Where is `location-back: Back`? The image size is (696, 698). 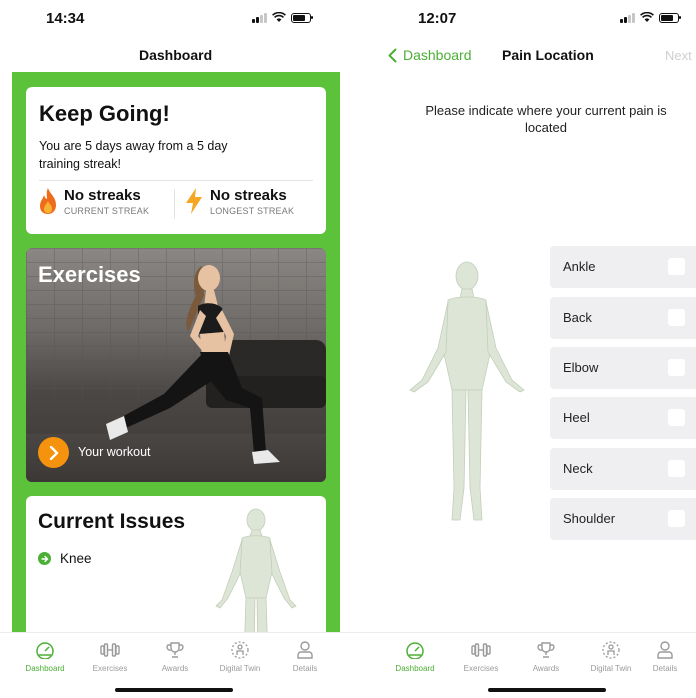
location-back: Back is located at coordinates (623, 318).